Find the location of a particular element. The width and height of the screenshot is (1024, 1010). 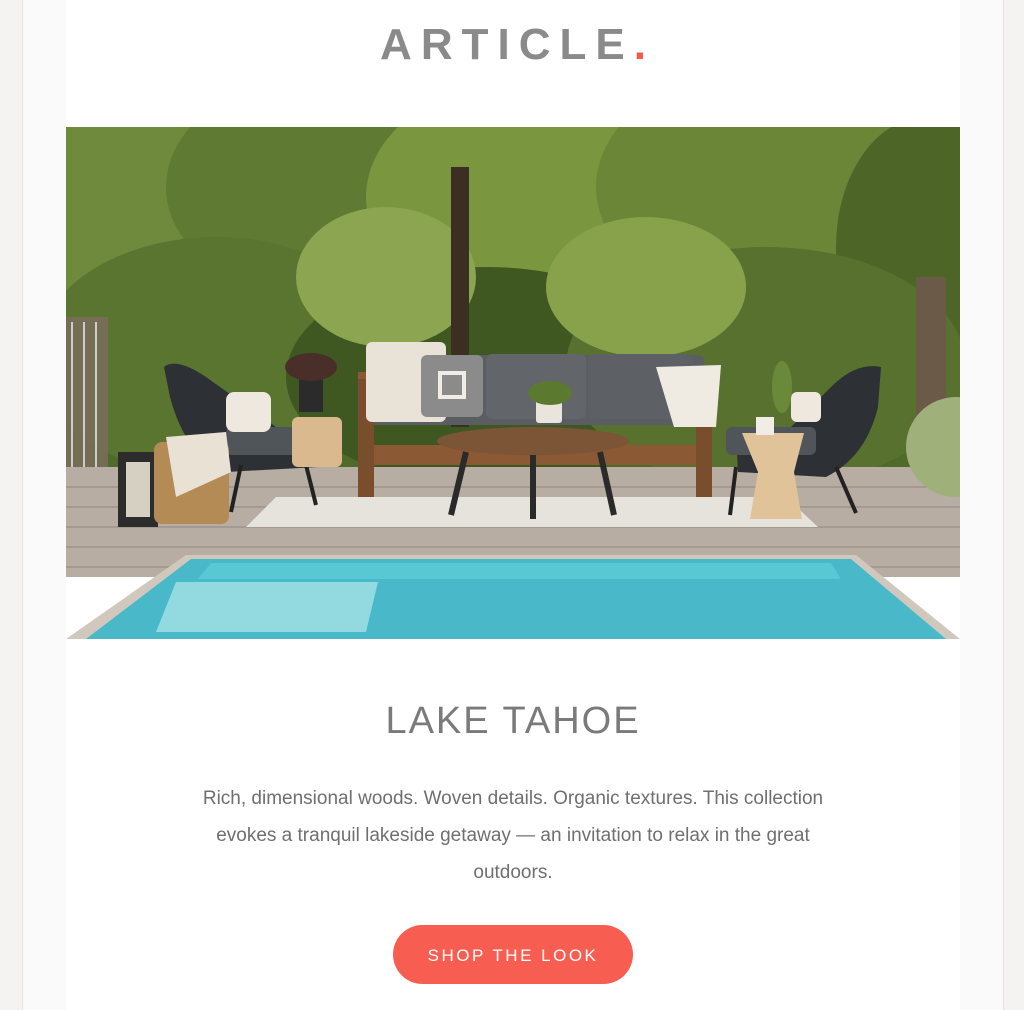

brand-logo: ARTICLE. is located at coordinates (513, 45).